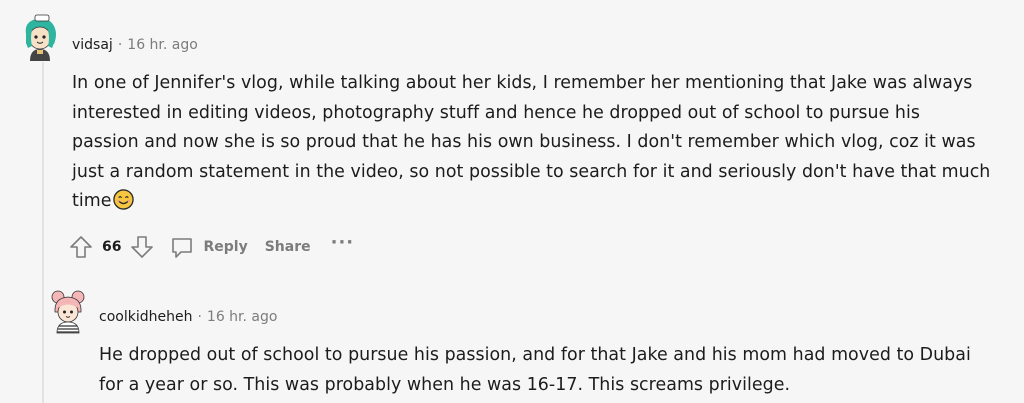 This screenshot has height=403, width=1024. Describe the element at coordinates (225, 247) in the screenshot. I see `reply-label: Reply` at that location.